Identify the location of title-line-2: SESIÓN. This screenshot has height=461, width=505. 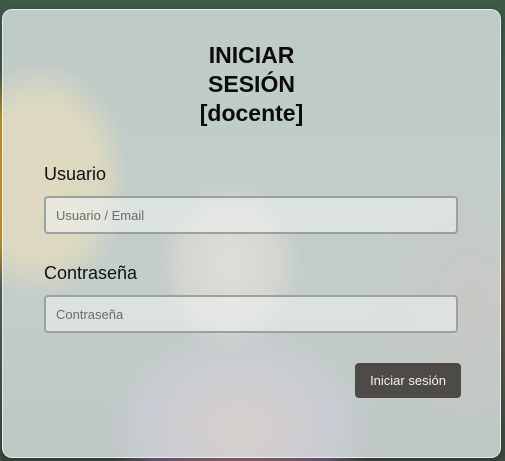
(251, 84).